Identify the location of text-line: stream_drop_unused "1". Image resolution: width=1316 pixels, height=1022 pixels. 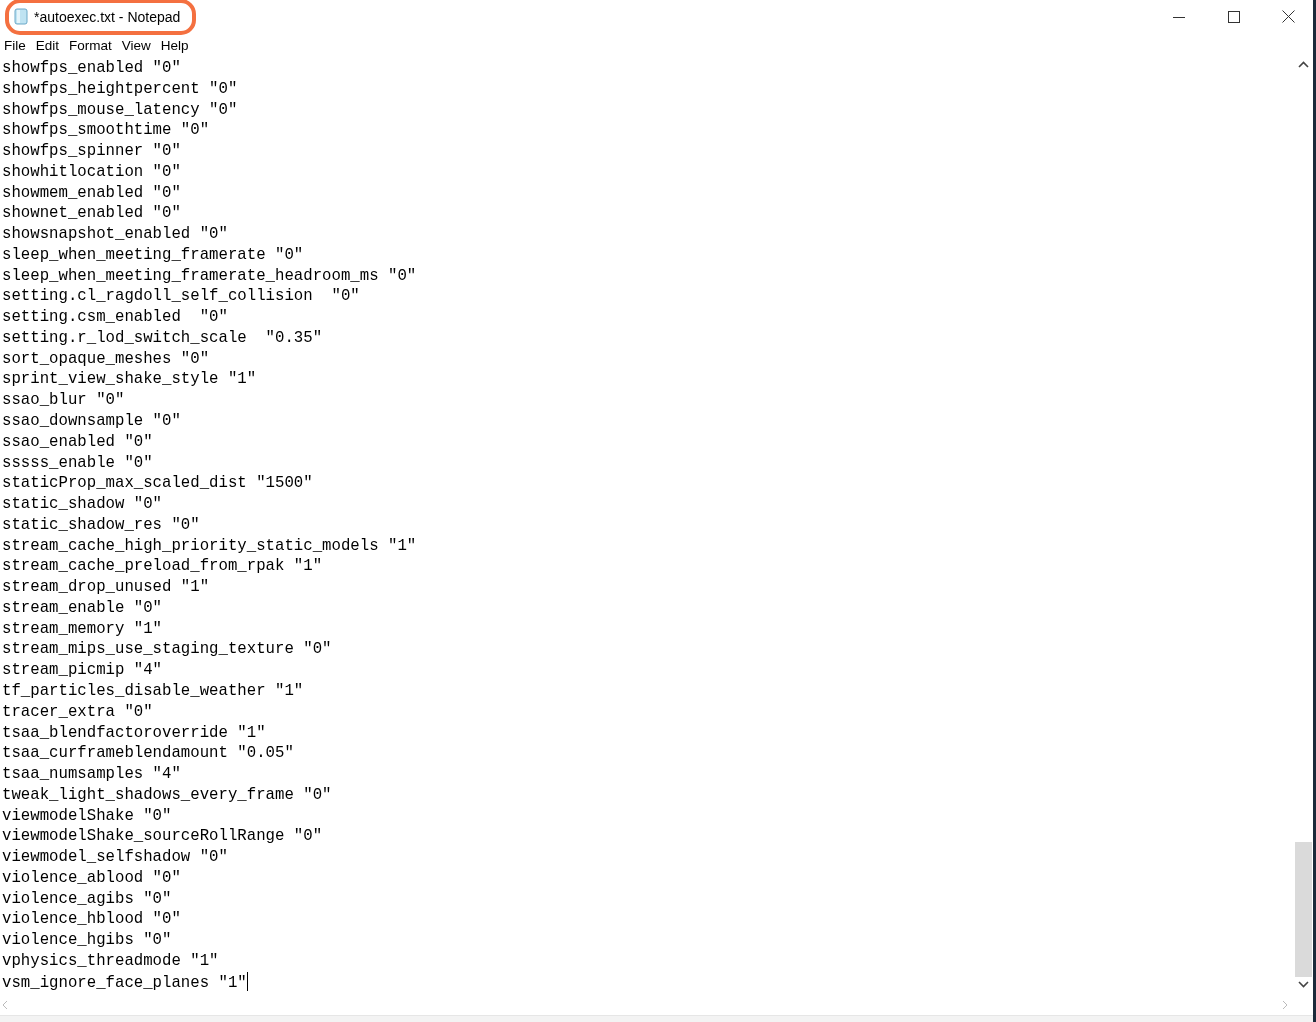
(106, 587).